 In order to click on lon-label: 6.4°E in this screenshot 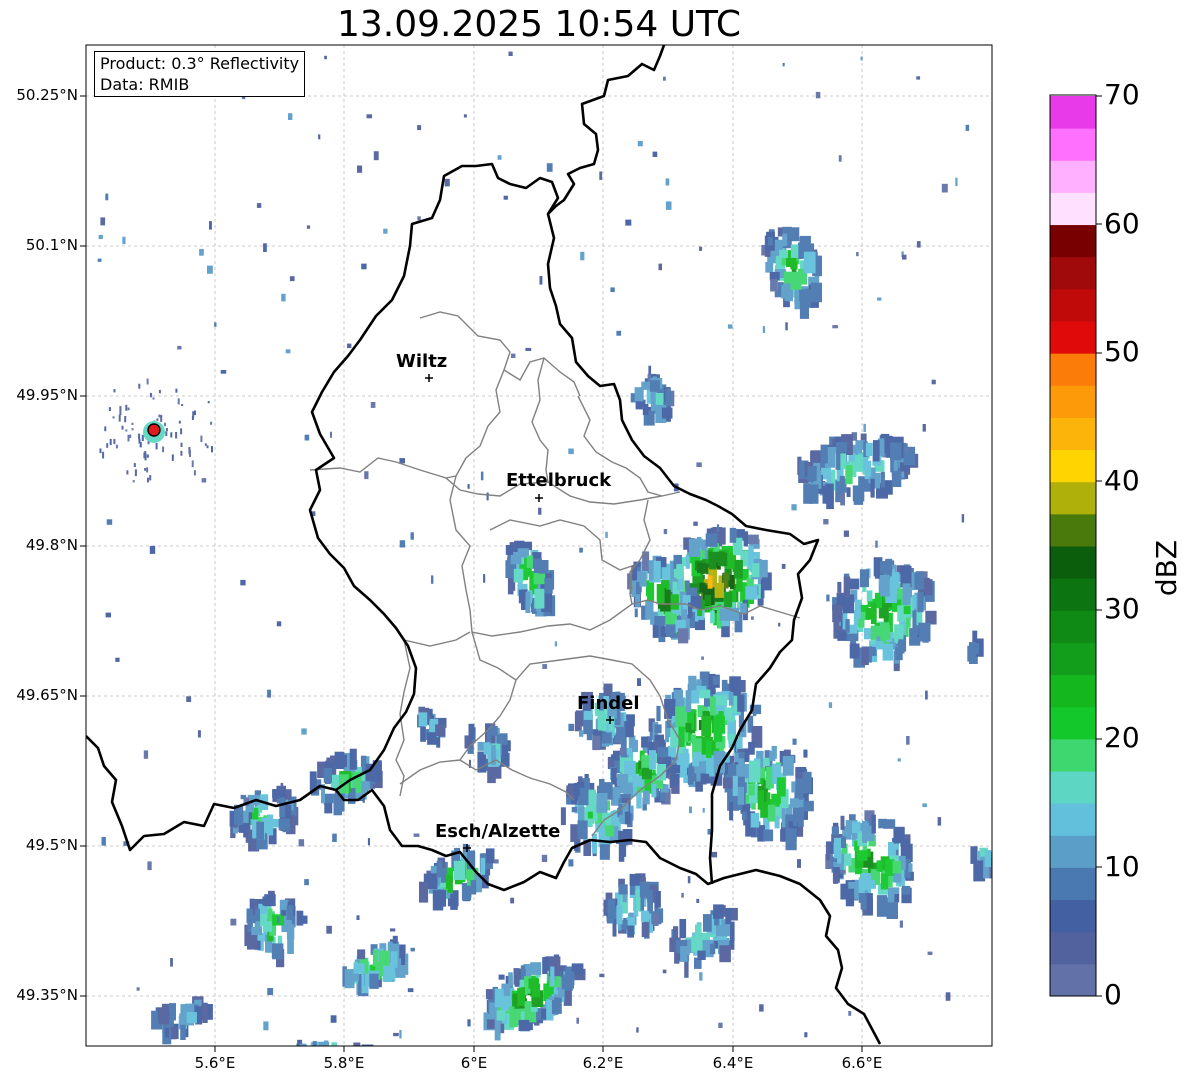, I will do `click(733, 1063)`.